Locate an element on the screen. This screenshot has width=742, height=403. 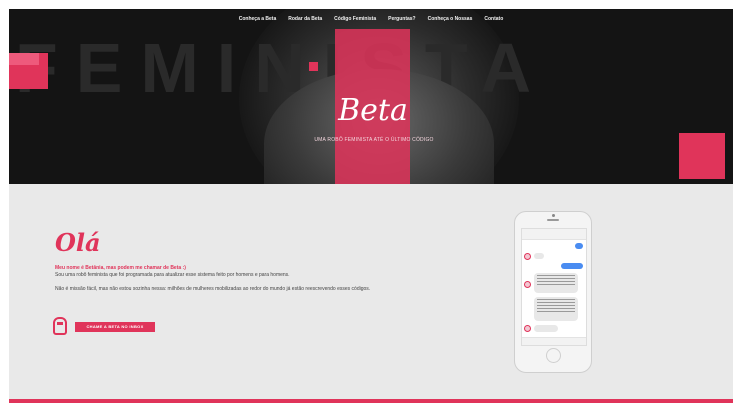
nav-item-conheca-beta: Conheça a Beta is located at coordinates (258, 19).